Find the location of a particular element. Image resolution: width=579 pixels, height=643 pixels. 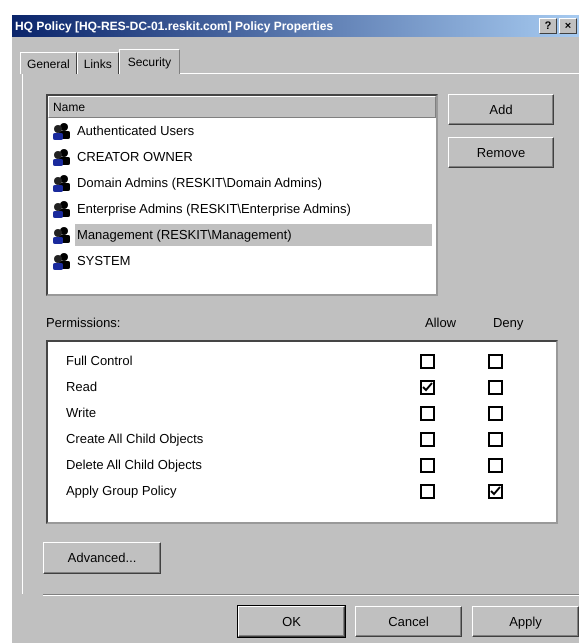

tab: Links is located at coordinates (97, 63).